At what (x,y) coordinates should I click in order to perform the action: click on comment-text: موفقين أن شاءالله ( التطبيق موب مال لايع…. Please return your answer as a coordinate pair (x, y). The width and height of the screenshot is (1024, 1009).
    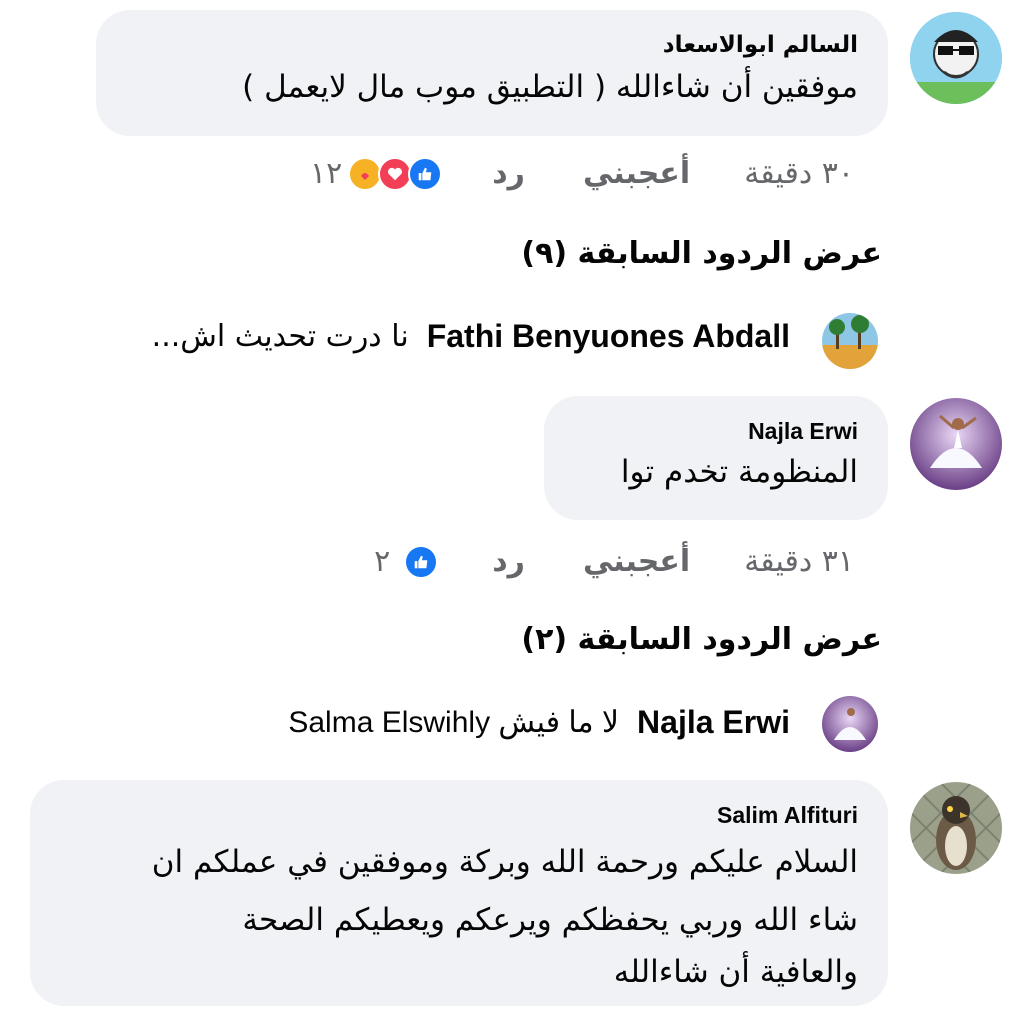
    Looking at the image, I should click on (550, 87).